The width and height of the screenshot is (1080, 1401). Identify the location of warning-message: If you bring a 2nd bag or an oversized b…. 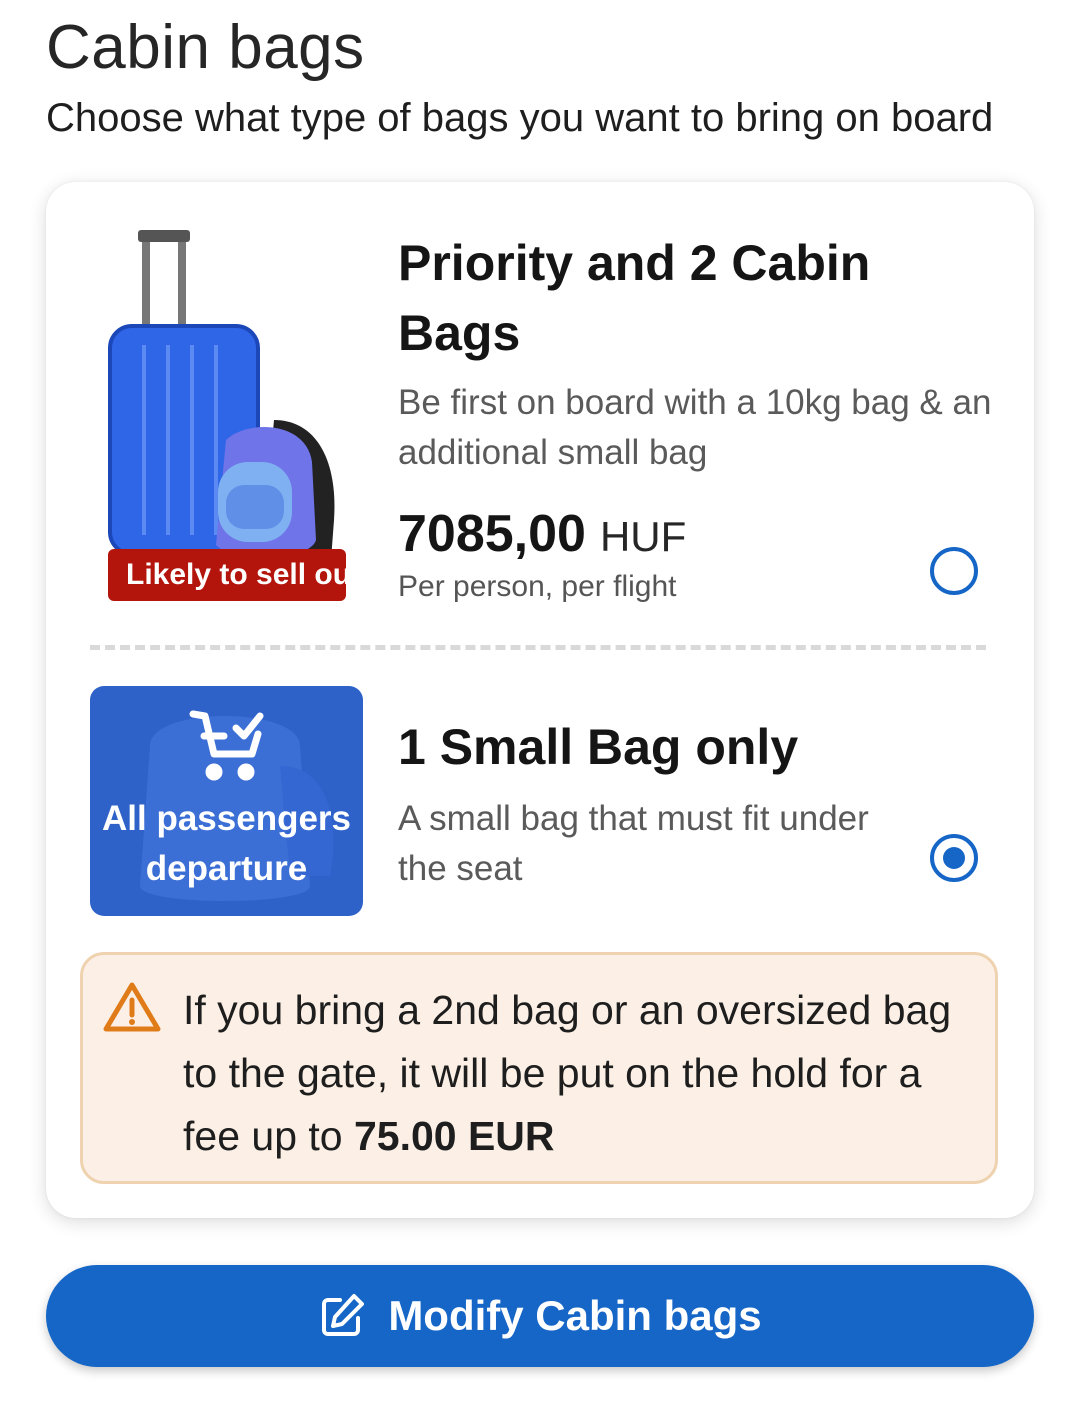
(567, 1073).